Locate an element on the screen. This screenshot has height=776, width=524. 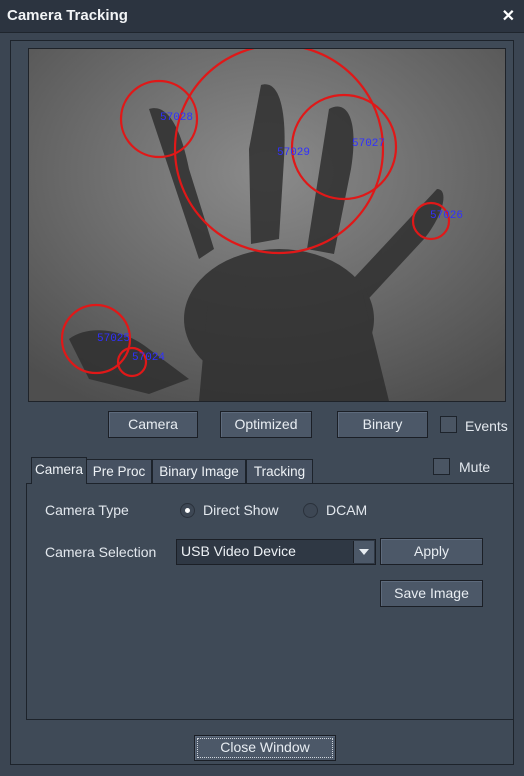
title-bar: Camera Tracking ✕ is located at coordinates (262, 16).